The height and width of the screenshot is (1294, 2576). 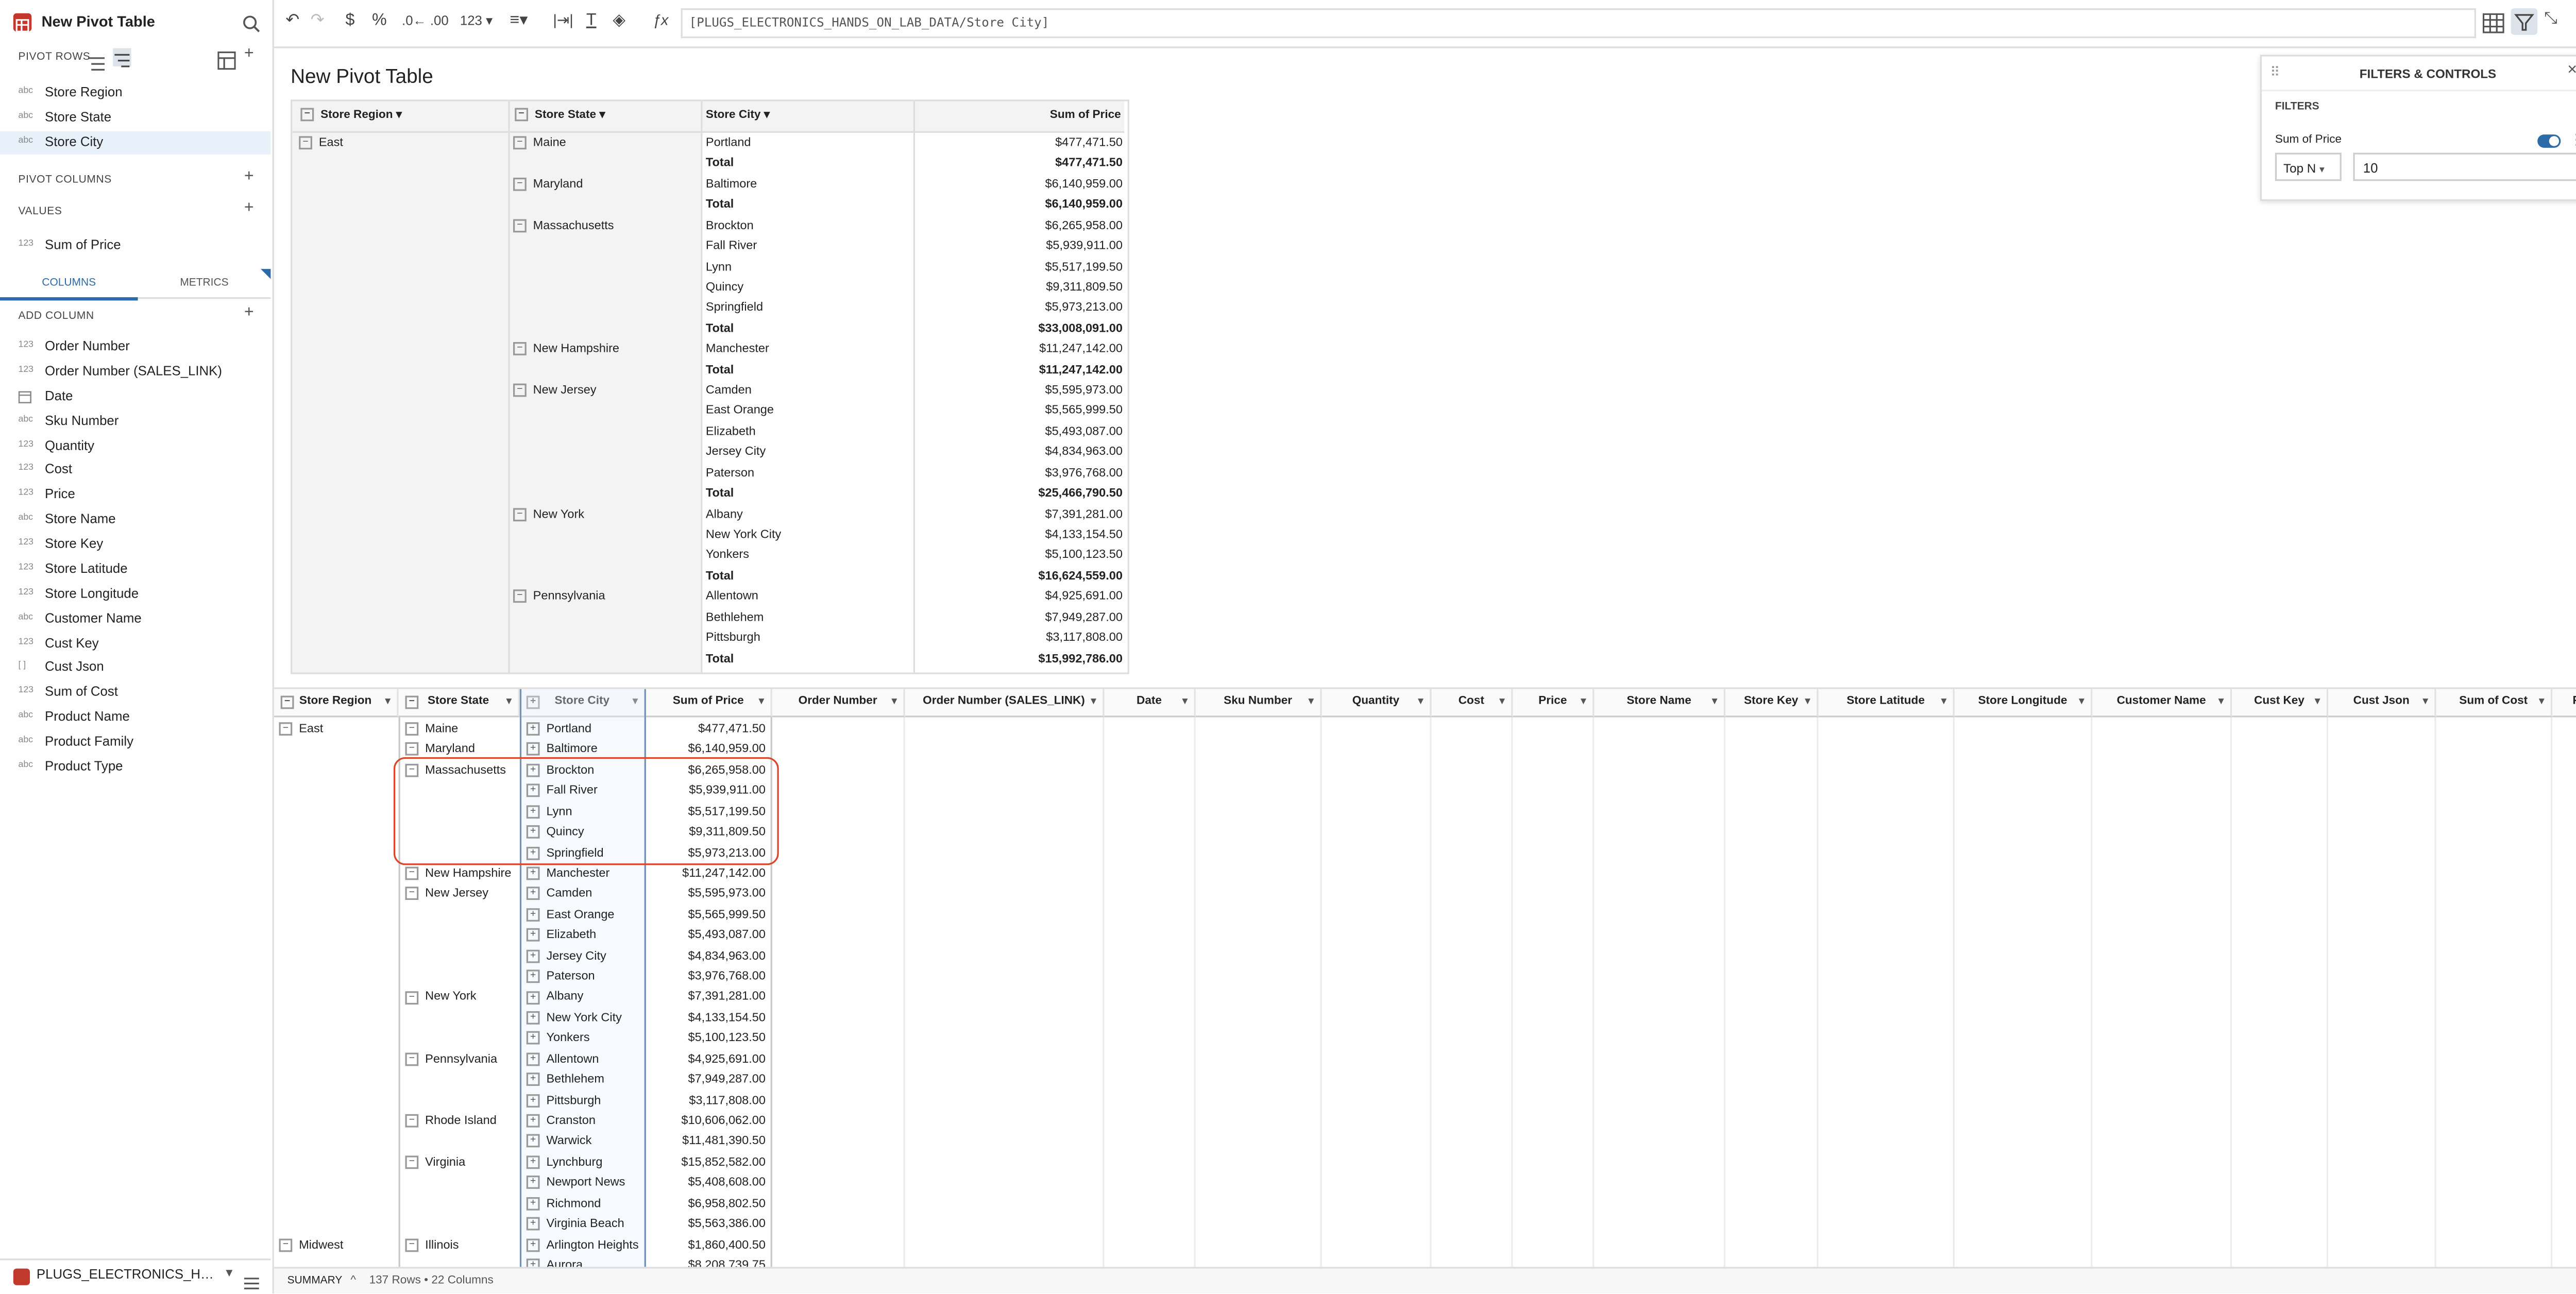 I want to click on column-header: Sku Number ▾, so click(x=1258, y=703).